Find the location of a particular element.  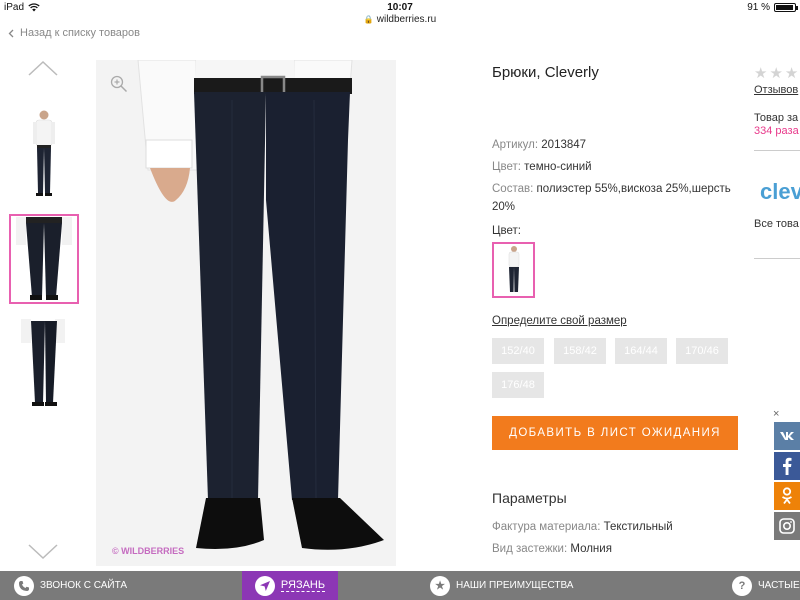

facebook-icon is located at coordinates (787, 466).